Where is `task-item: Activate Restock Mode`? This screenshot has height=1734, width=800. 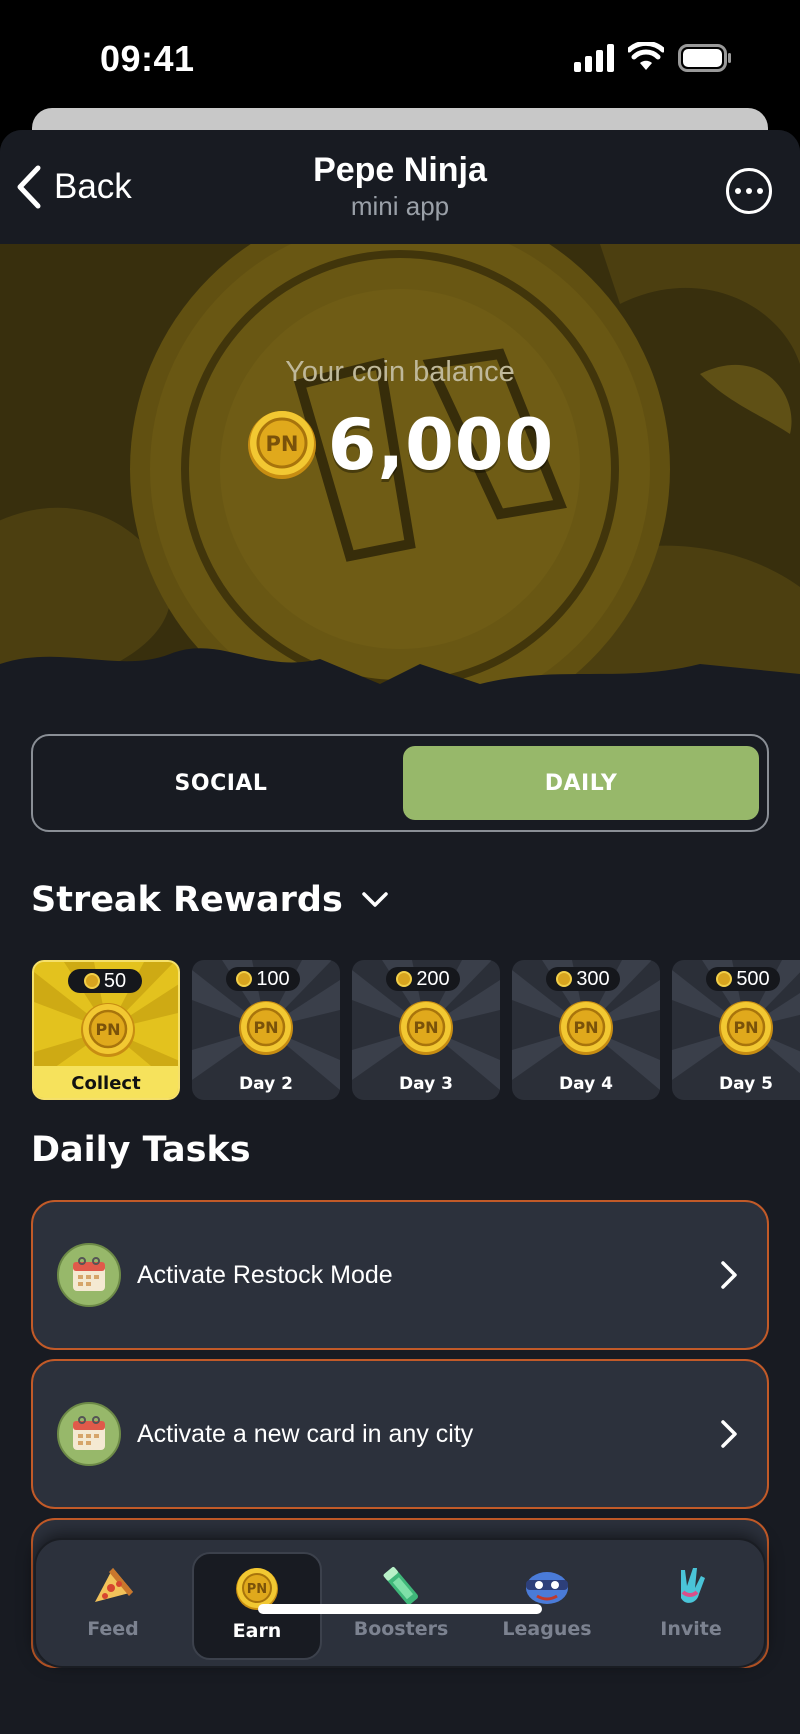
task-item: Activate Restock Mode is located at coordinates (400, 1275).